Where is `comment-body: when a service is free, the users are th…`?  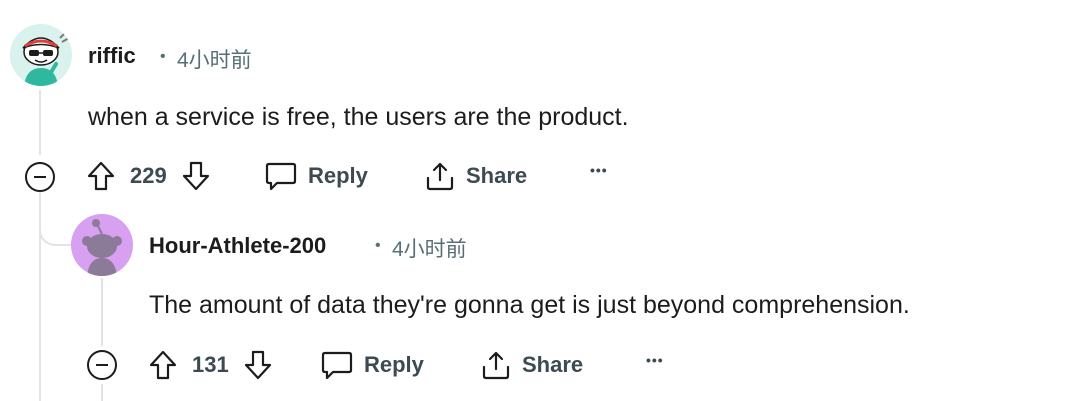
comment-body: when a service is free, the users are th… is located at coordinates (358, 117).